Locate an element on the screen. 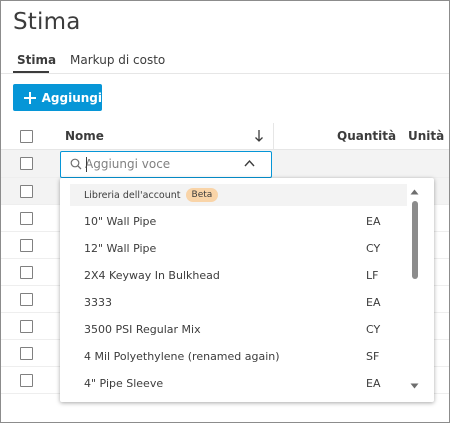 The image size is (450, 423). library-item-name: 10" Wall Pipe is located at coordinates (120, 221).